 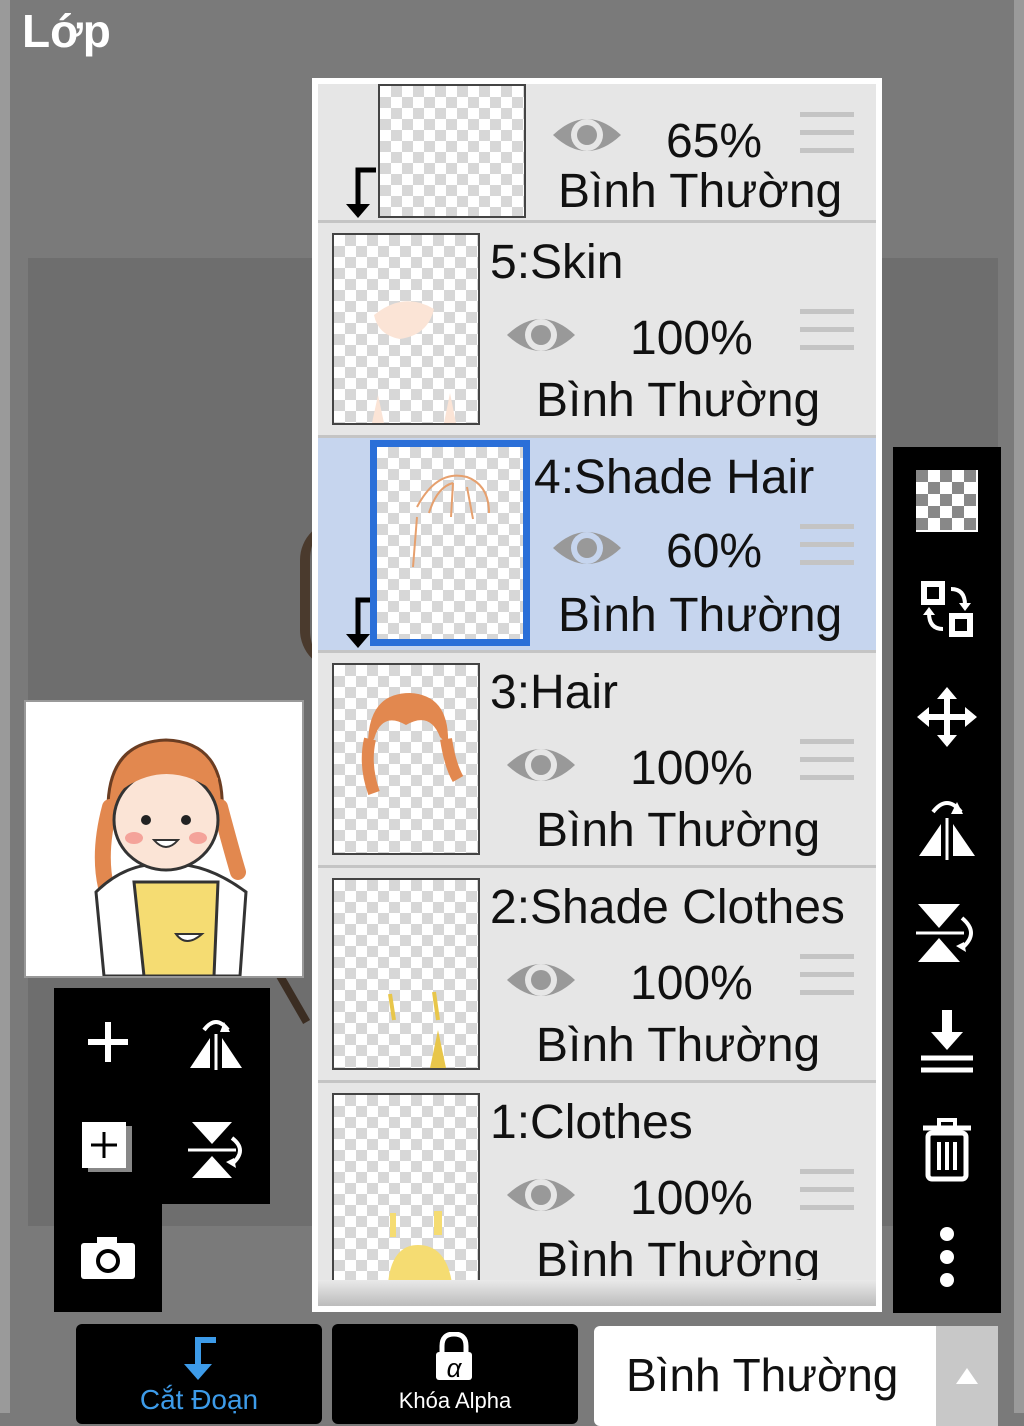 What do you see at coordinates (597, 1190) in the screenshot?
I see `layer-row: 1:Clothes 100% Bình Thường` at bounding box center [597, 1190].